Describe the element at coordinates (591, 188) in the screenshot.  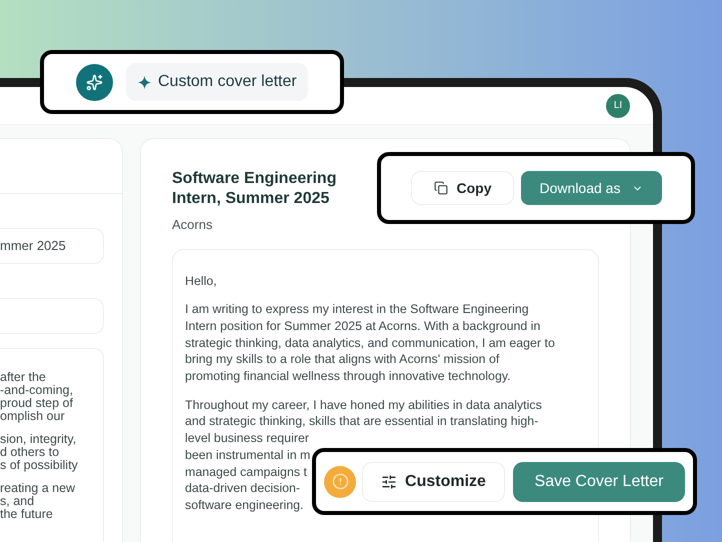
I see `download-button: Download as` at that location.